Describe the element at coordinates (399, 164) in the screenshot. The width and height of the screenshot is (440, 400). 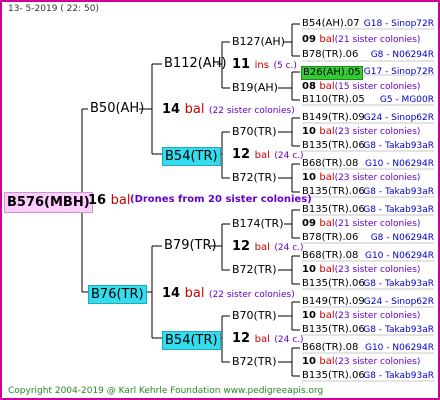
I see `leaf-ref-7: G10 - N06294R` at that location.